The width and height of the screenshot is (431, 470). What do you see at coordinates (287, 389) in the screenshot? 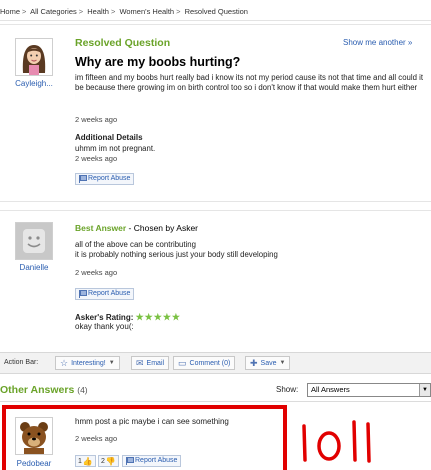
I see `show-filter-label: Show:` at bounding box center [287, 389].